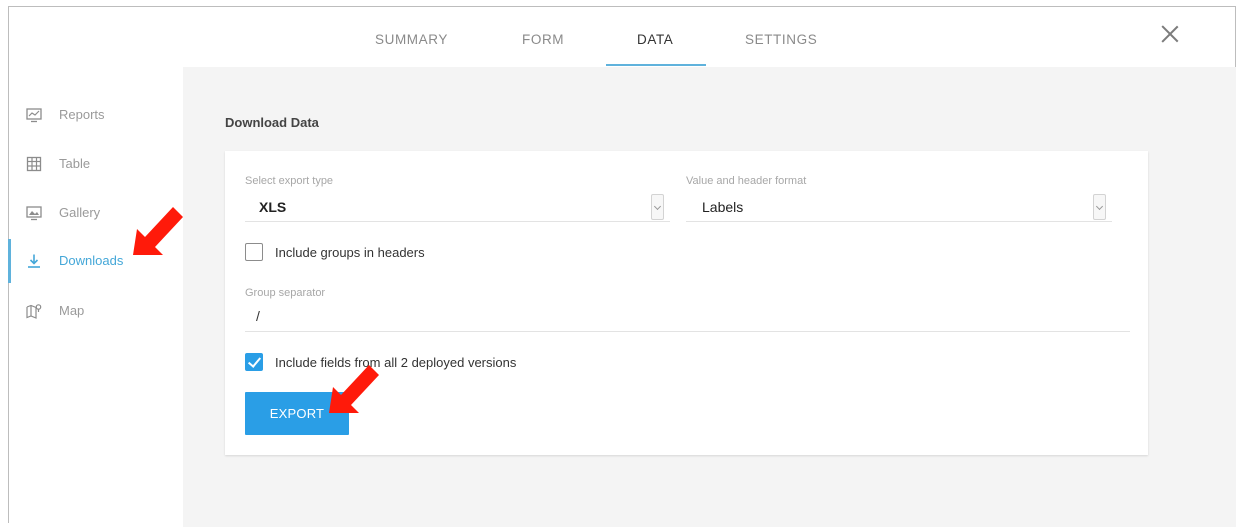 The image size is (1245, 527). I want to click on sidebar-item-table: Table, so click(96, 164).